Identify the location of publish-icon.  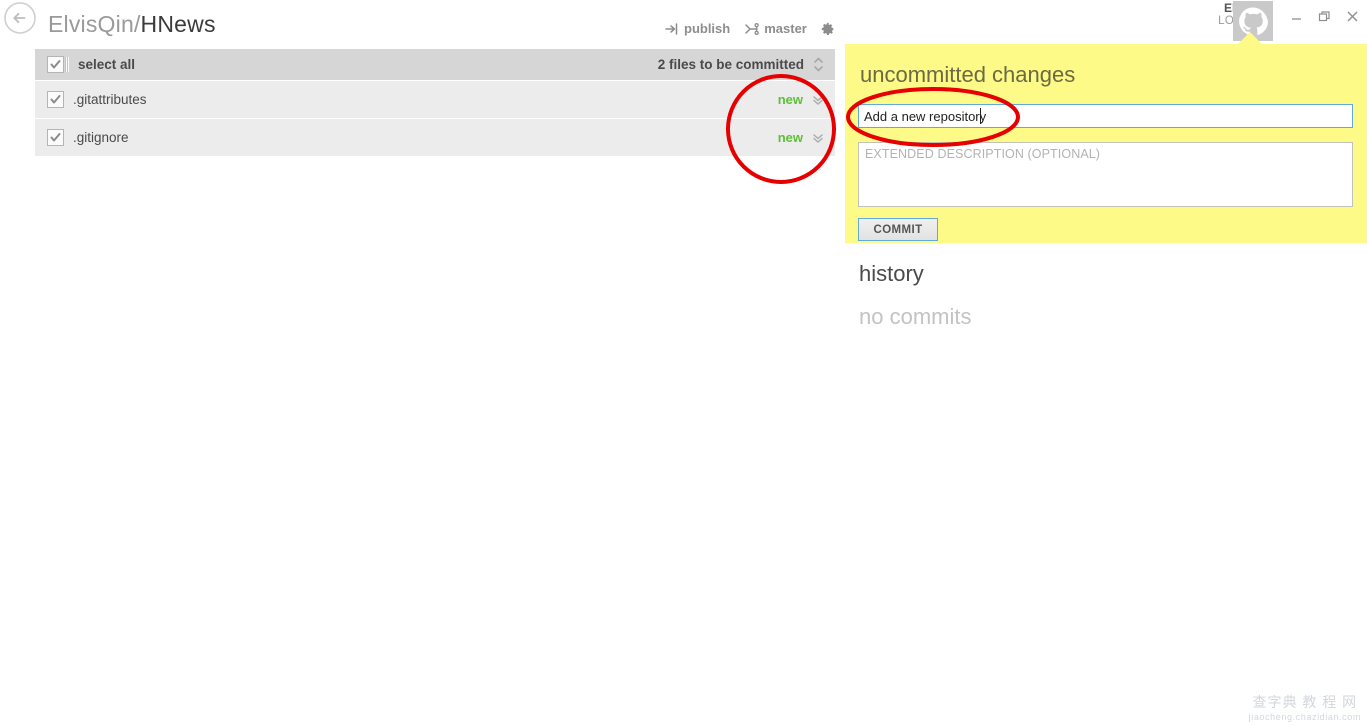
(672, 29).